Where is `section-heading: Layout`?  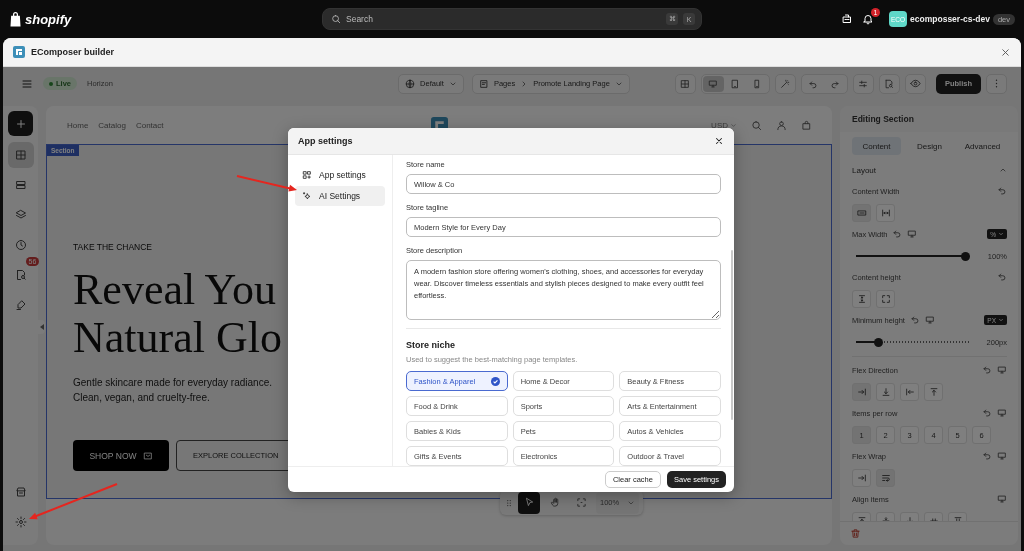
section-heading: Layout is located at coordinates (864, 170).